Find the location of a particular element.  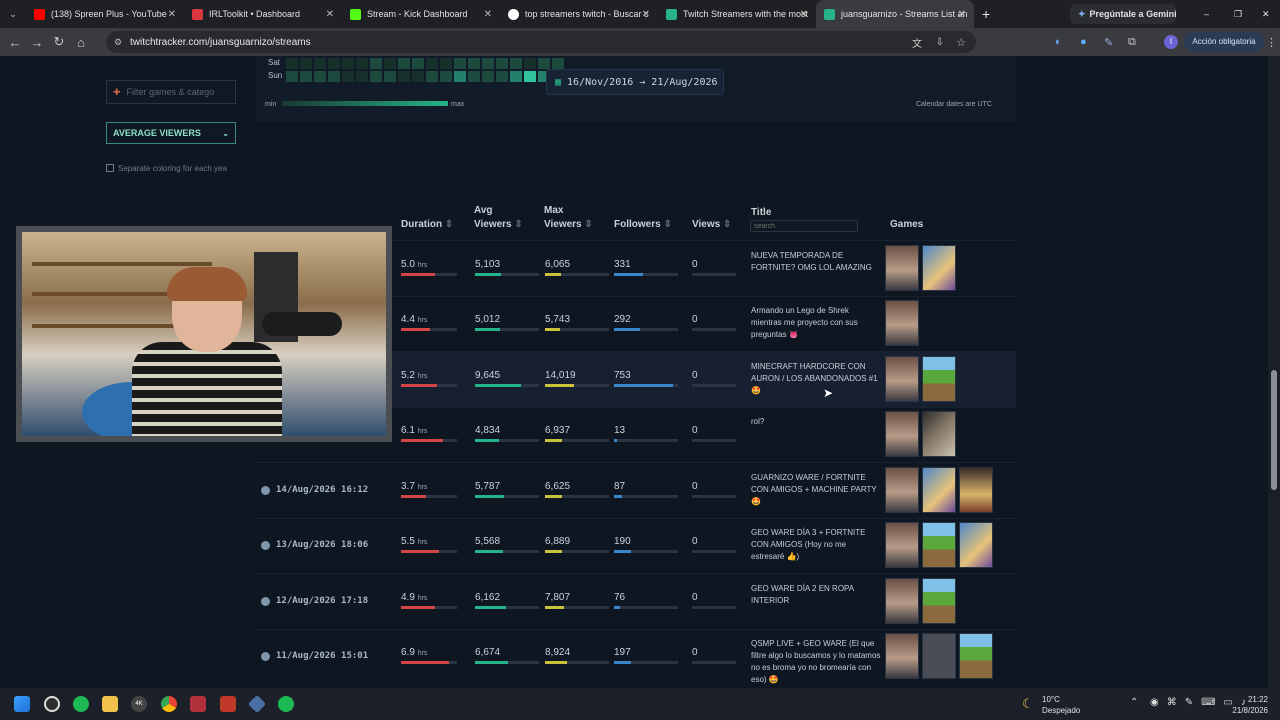

tab-list-button: ⌄ is located at coordinates (13, 14).